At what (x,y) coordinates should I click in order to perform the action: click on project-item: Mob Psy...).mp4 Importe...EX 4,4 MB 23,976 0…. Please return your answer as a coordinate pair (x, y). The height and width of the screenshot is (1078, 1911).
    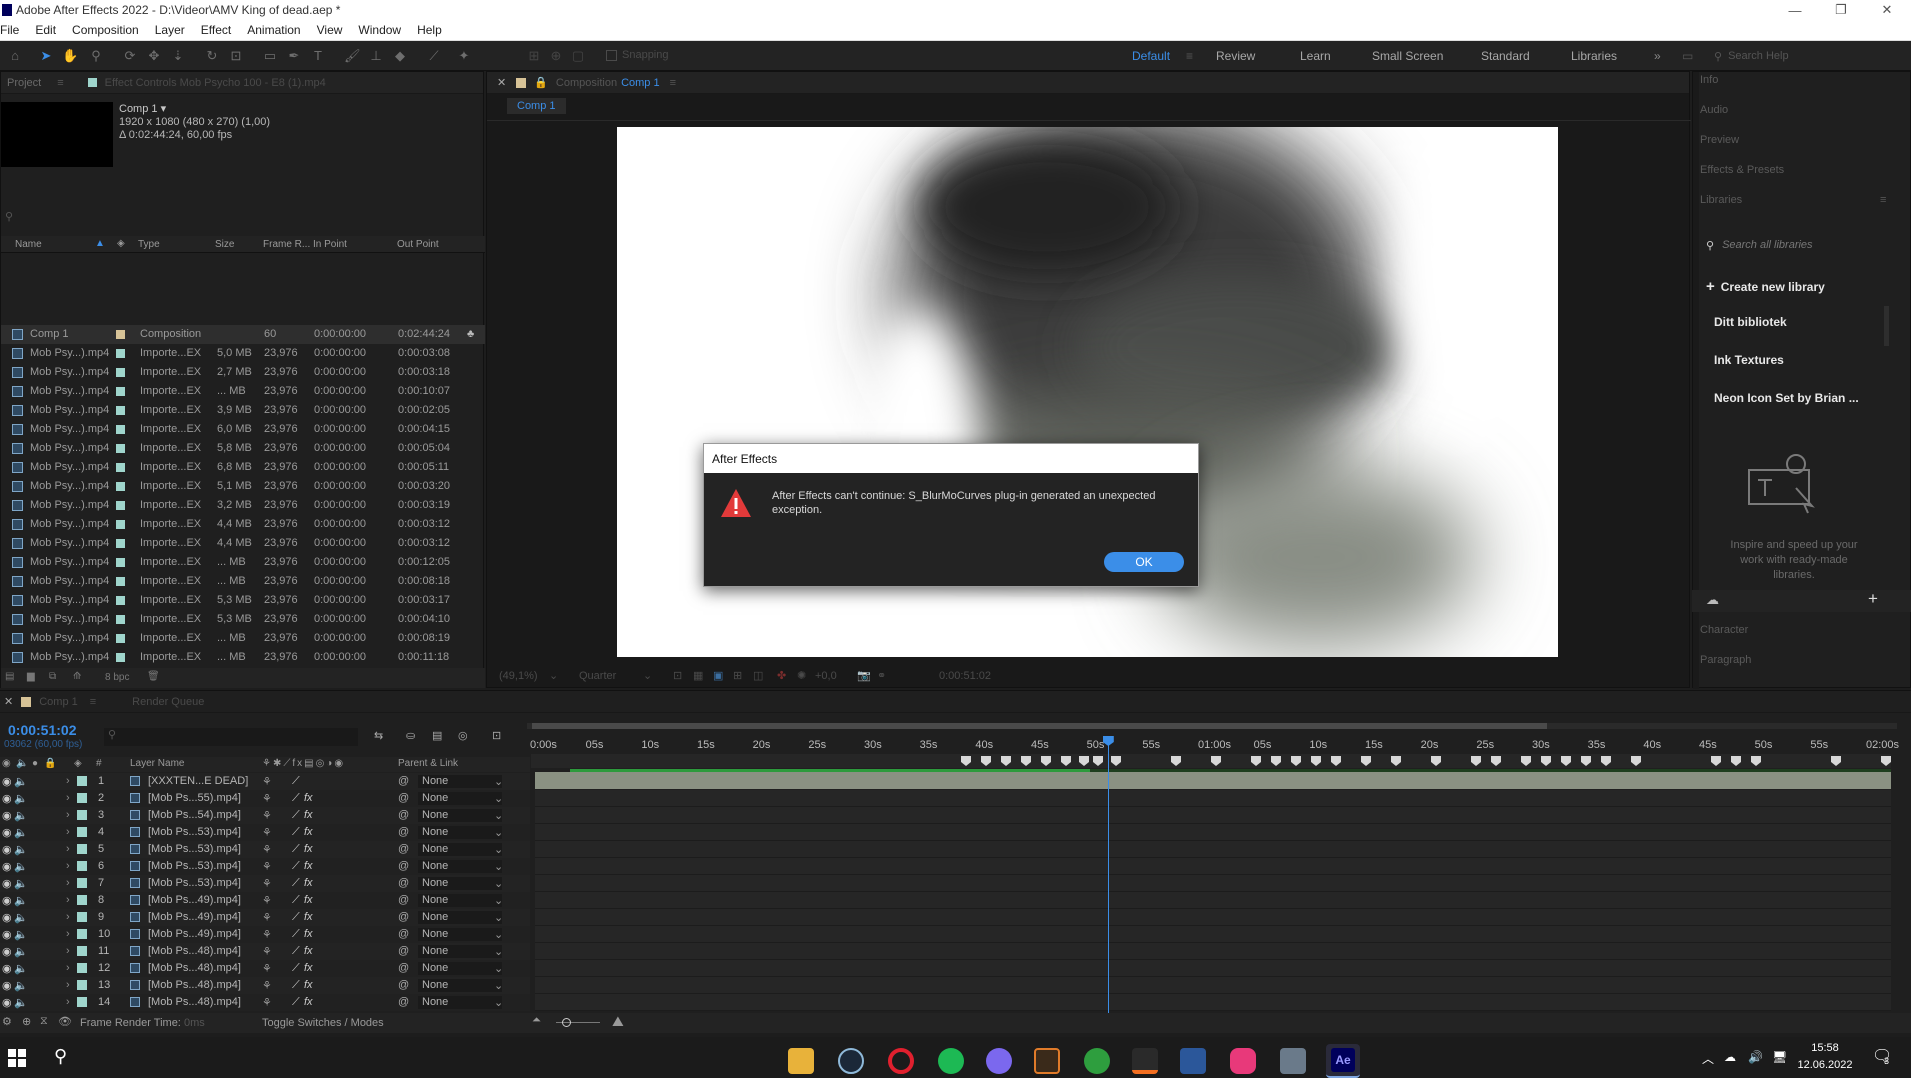
    Looking at the image, I should click on (243, 524).